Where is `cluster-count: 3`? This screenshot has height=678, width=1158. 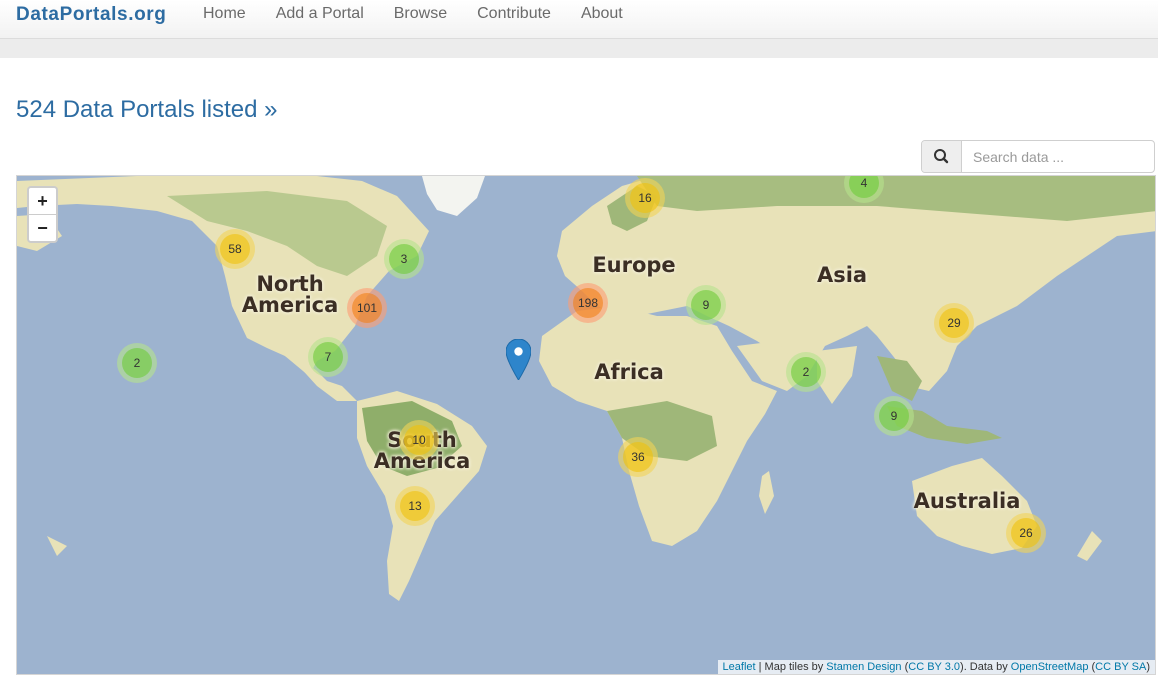 cluster-count: 3 is located at coordinates (404, 259).